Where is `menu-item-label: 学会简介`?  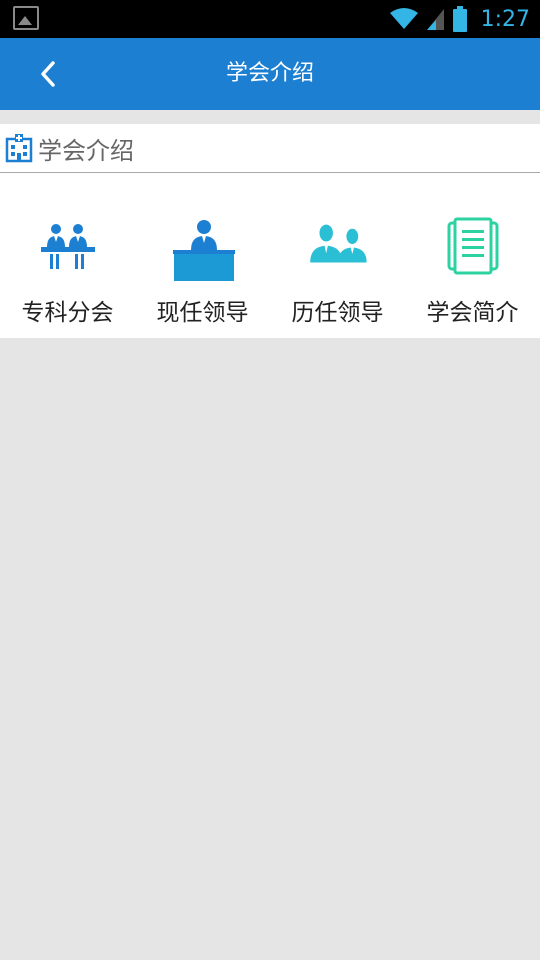
menu-item-label: 学会简介 is located at coordinates (472, 313).